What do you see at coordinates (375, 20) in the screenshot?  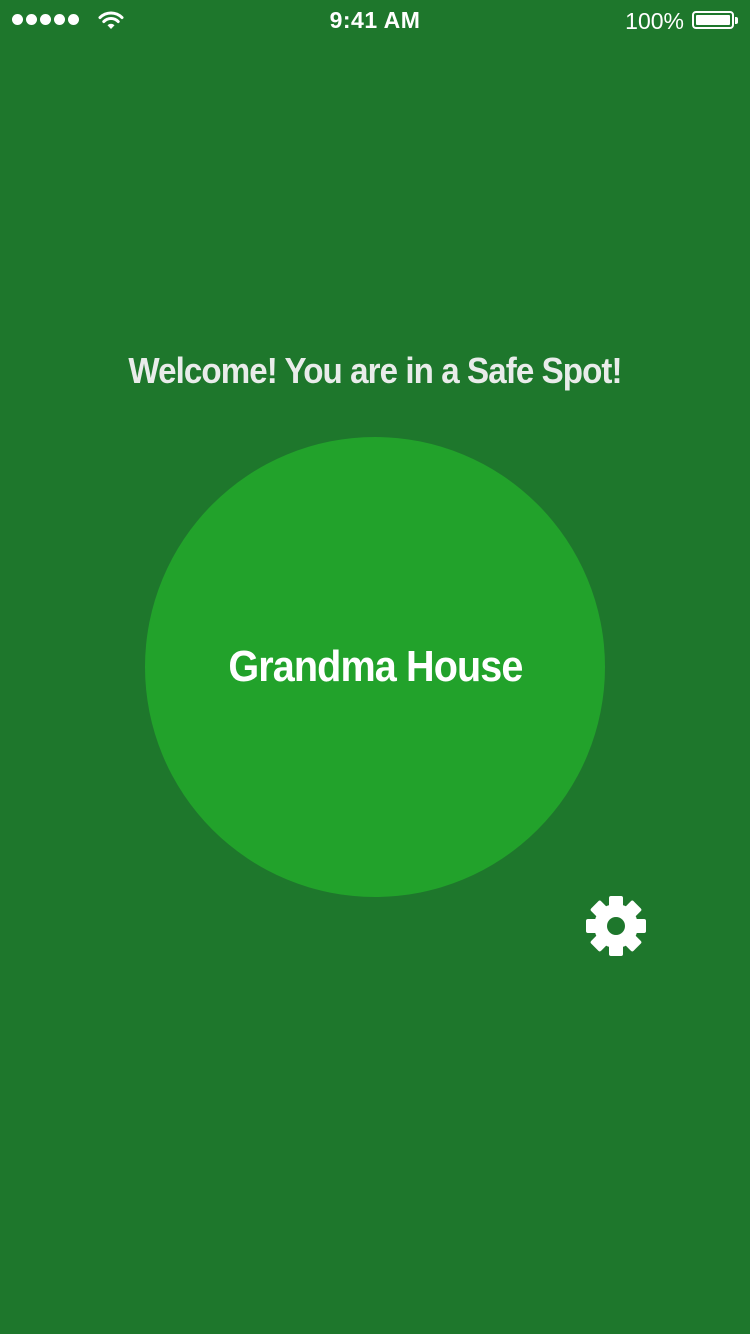 I see `status-bar: 9:41 AM 100%` at bounding box center [375, 20].